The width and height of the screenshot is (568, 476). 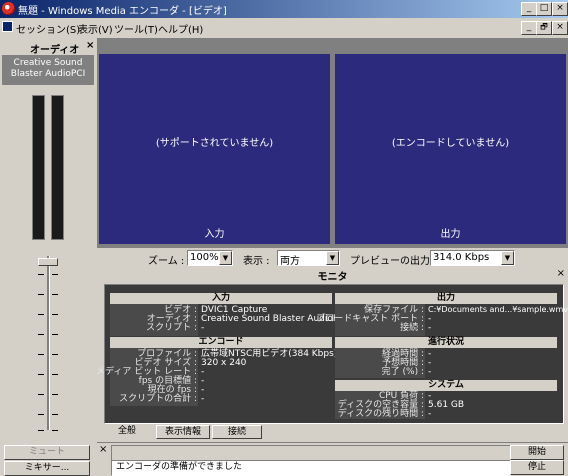 I want to click on encode-label-script-total: スクリプトの合計 :, so click(x=158, y=399).